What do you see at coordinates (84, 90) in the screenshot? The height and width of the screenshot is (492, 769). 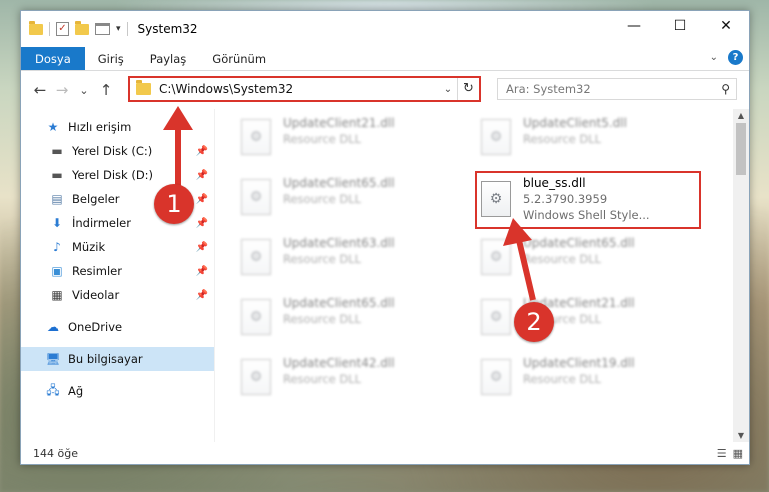 I see `recent-locations-button: ⌄` at bounding box center [84, 90].